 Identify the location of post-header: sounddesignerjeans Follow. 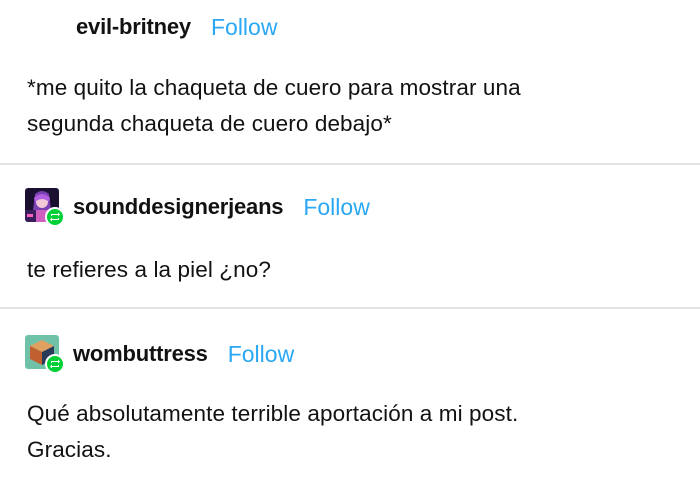
(197, 207).